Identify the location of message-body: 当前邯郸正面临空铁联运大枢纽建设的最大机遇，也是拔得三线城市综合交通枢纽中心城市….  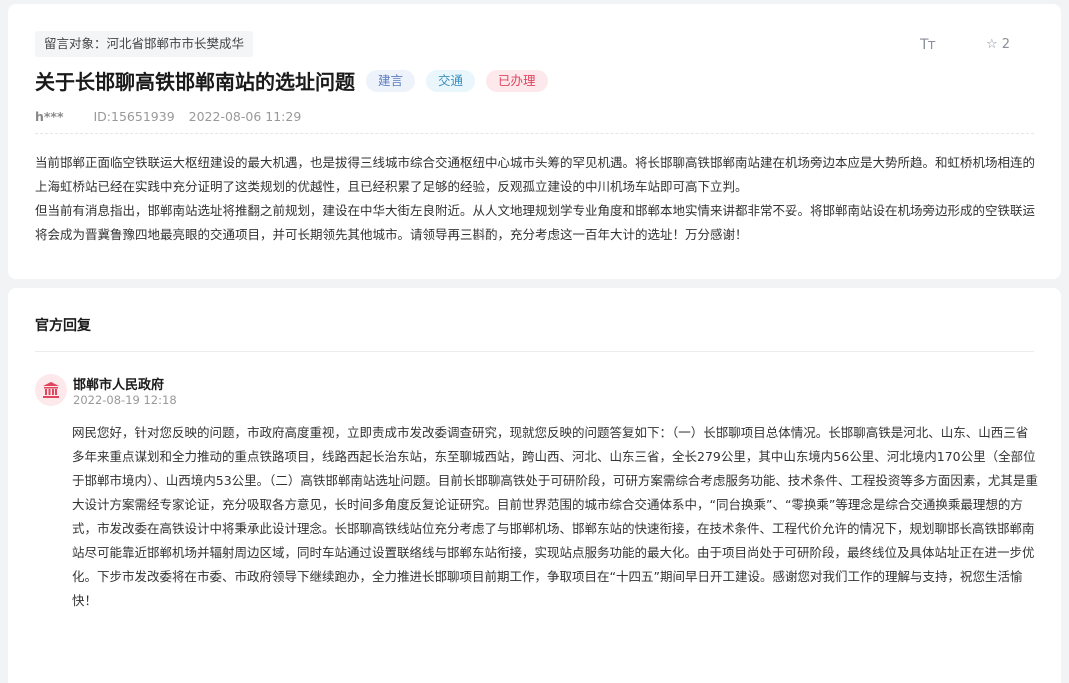
(536, 199).